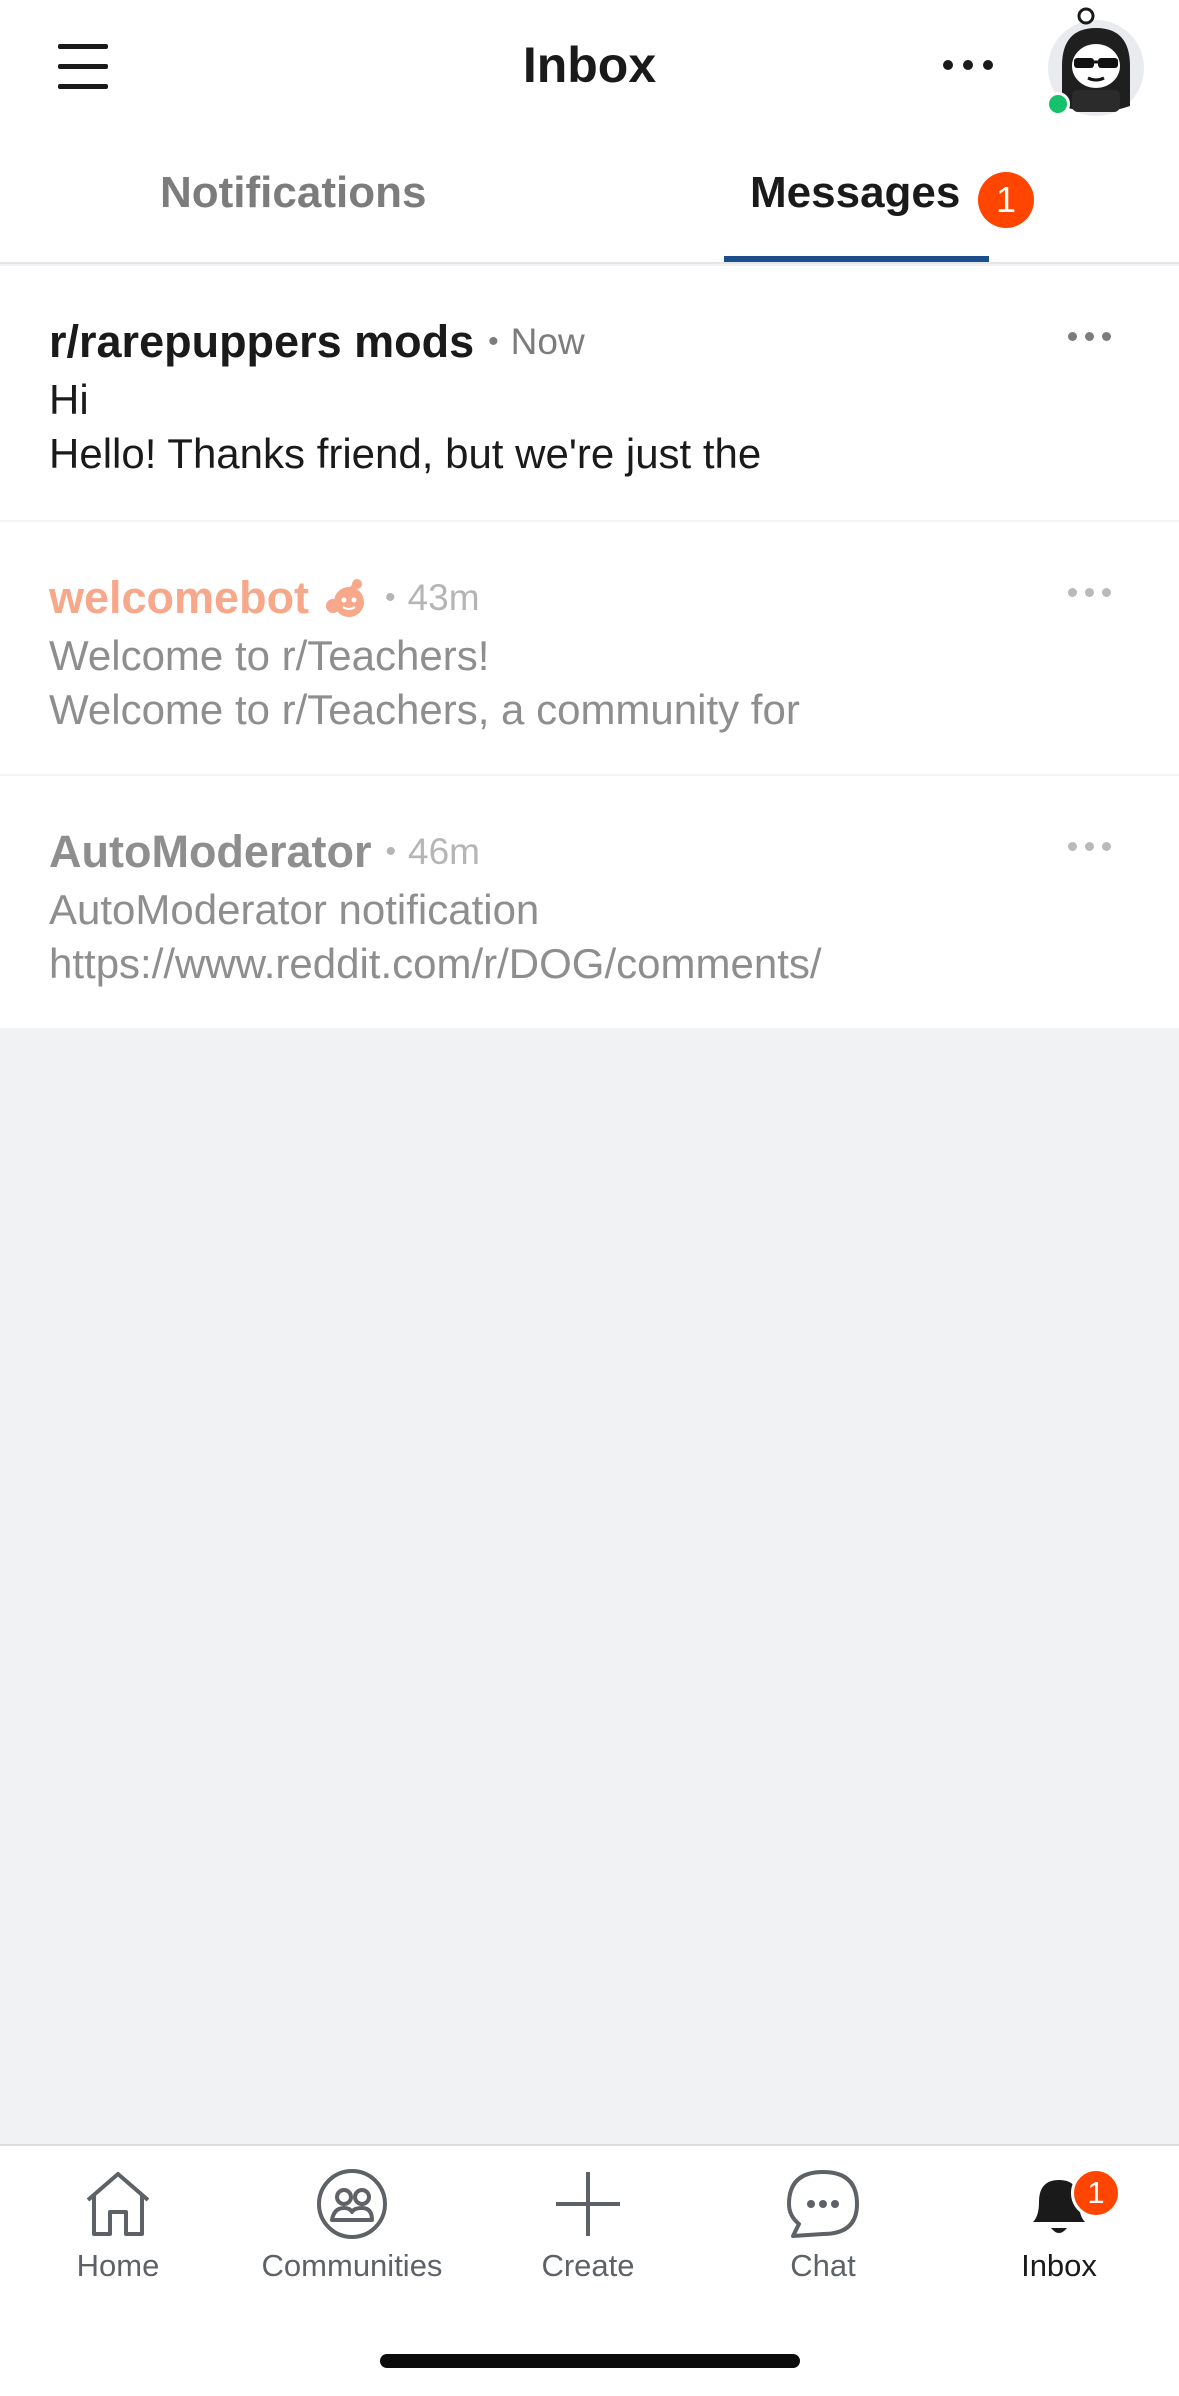  I want to click on message-time: 46m, so click(444, 851).